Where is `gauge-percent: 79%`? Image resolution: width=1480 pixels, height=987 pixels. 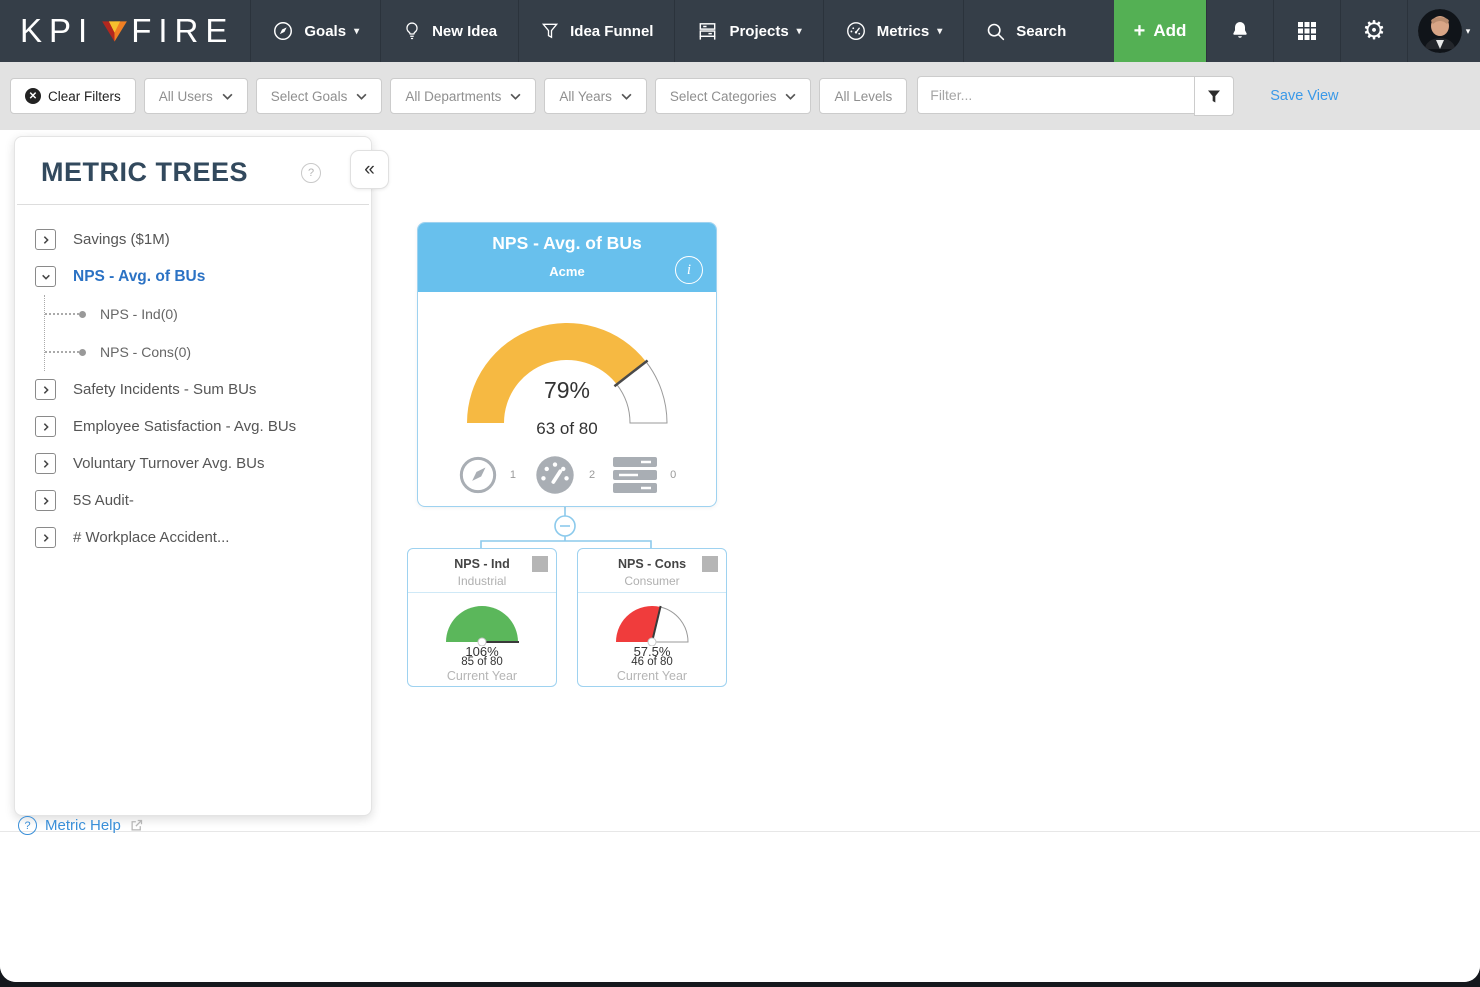
gauge-percent: 79% is located at coordinates (567, 390).